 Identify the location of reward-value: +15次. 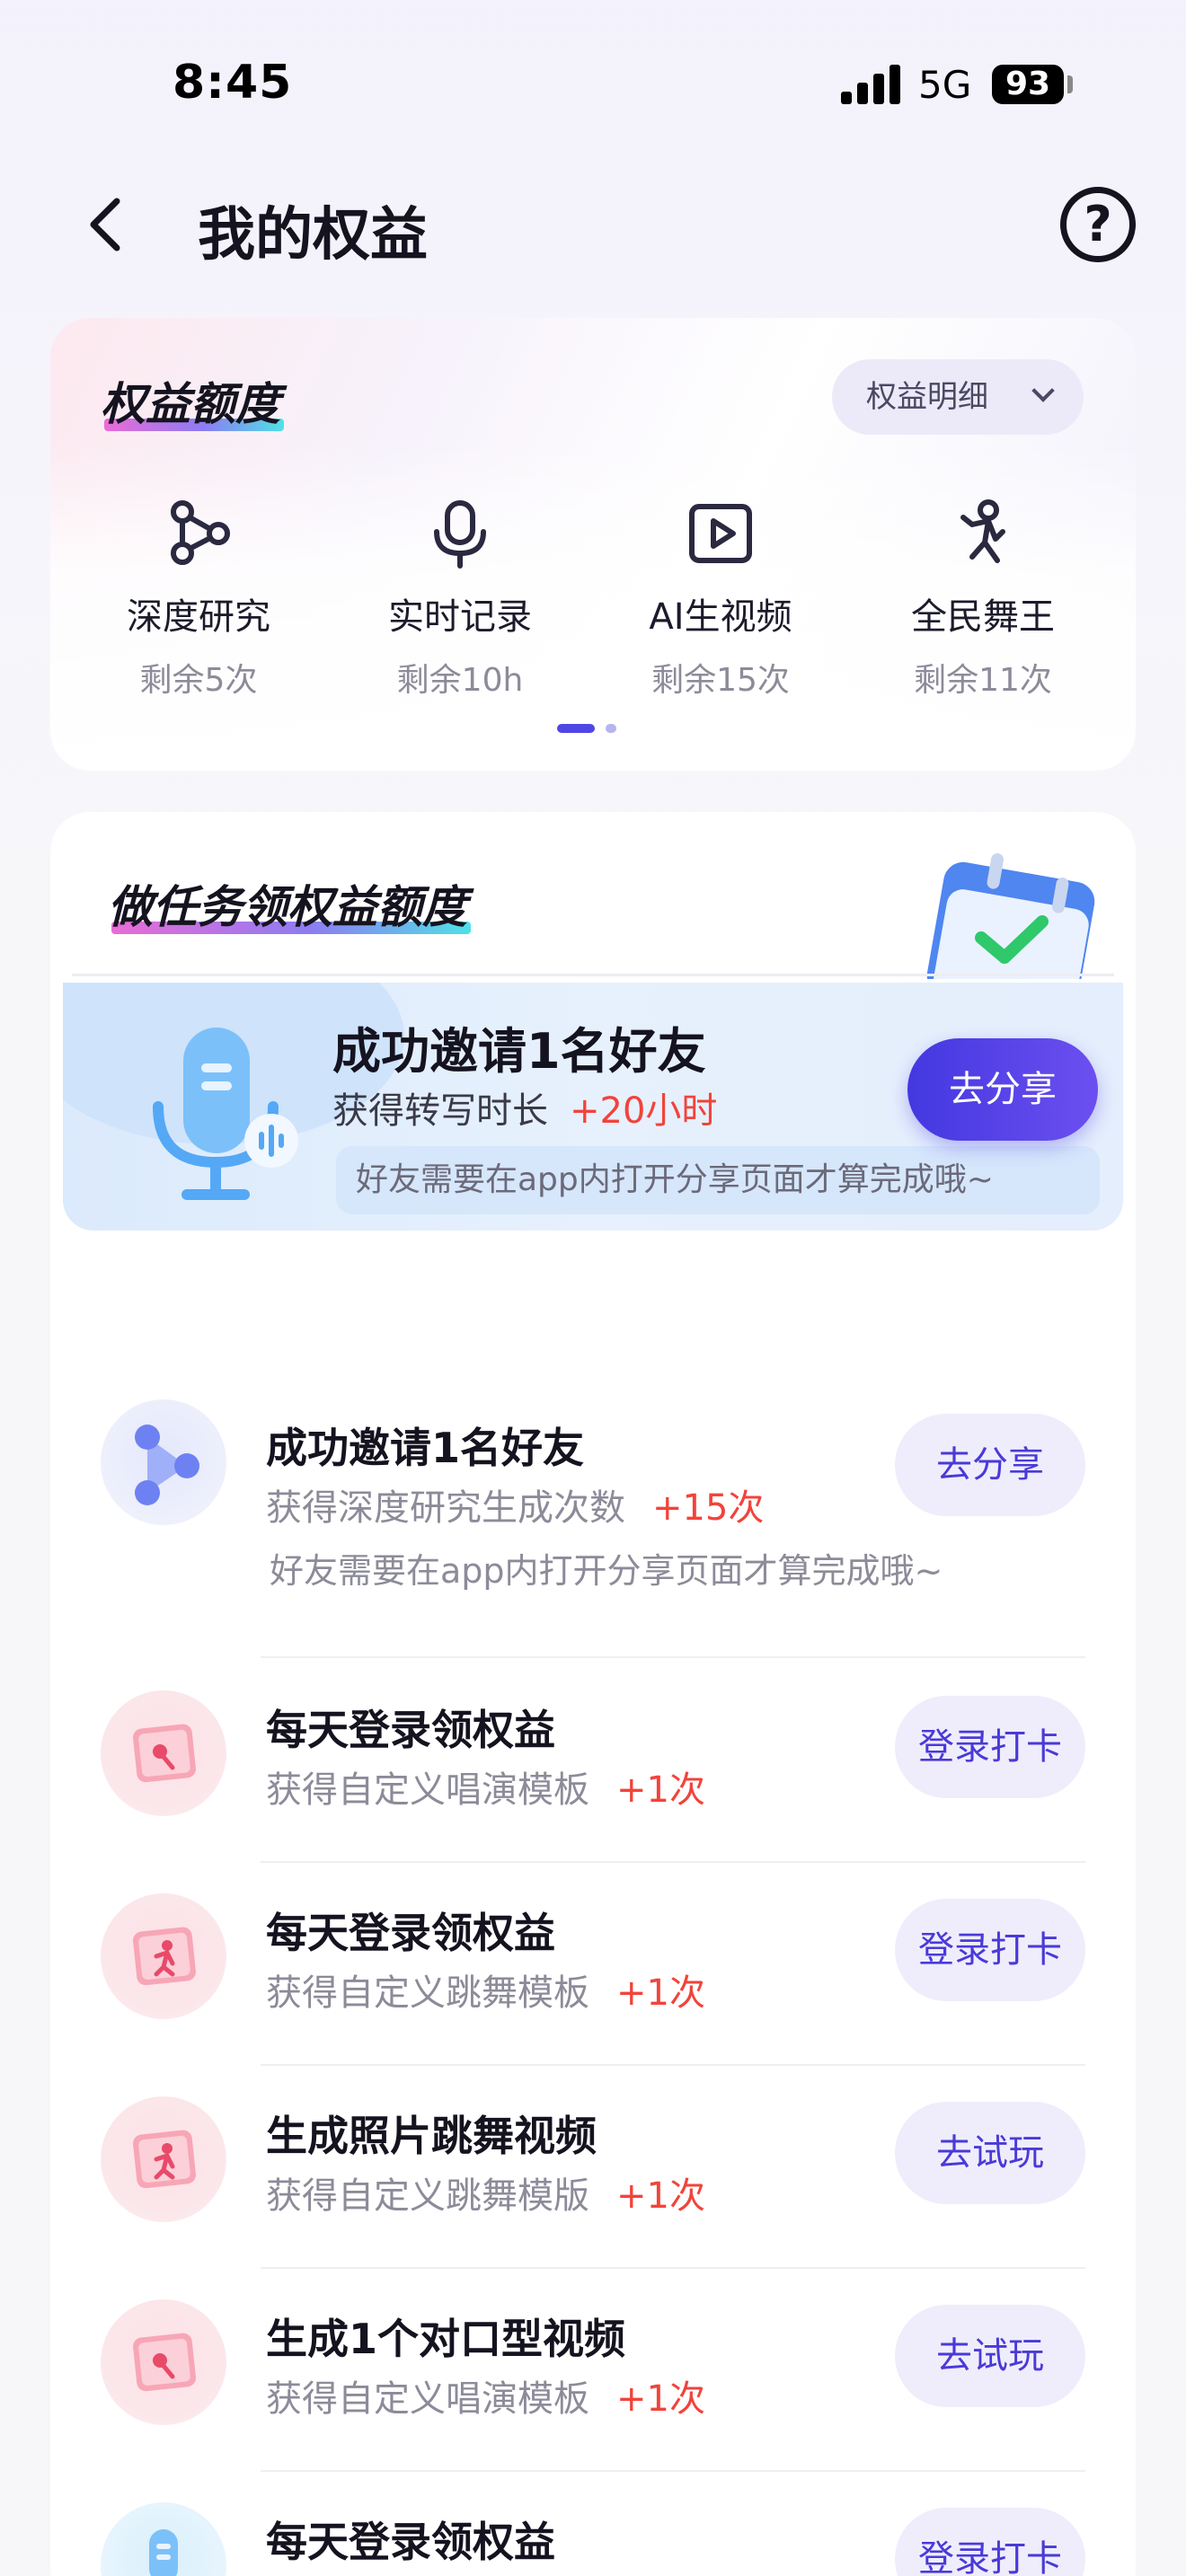
(708, 1508).